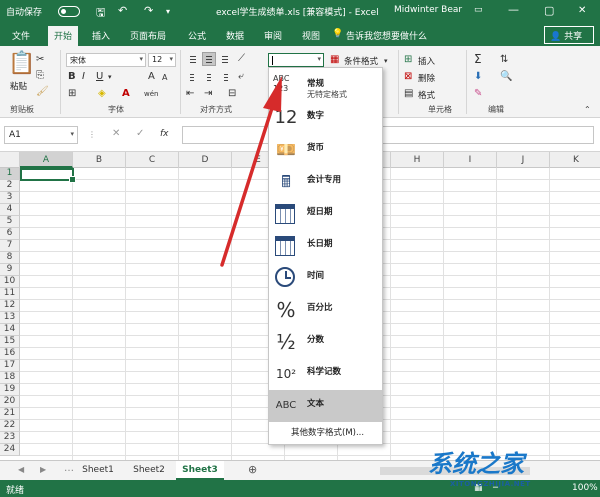 This screenshot has width=600, height=497. Describe the element at coordinates (43, 469) in the screenshot. I see `sheet-next-icon: ▶` at that location.